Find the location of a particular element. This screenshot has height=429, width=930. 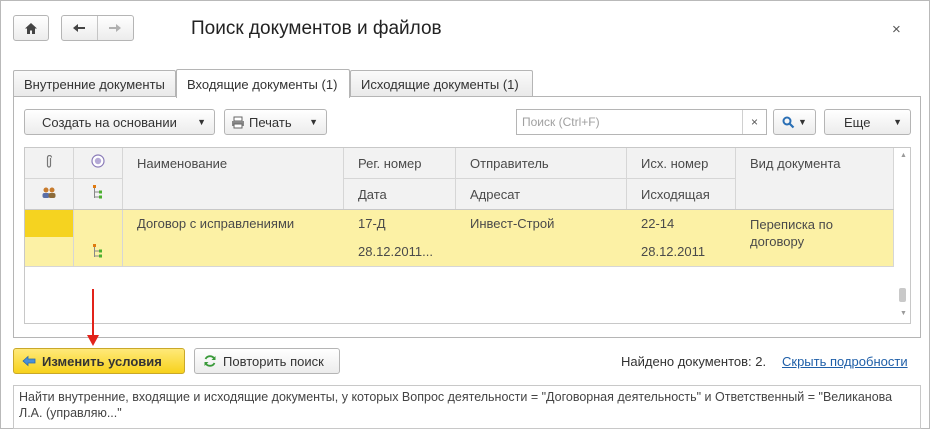

tab-label: Исходящие документы (1) is located at coordinates (440, 84).